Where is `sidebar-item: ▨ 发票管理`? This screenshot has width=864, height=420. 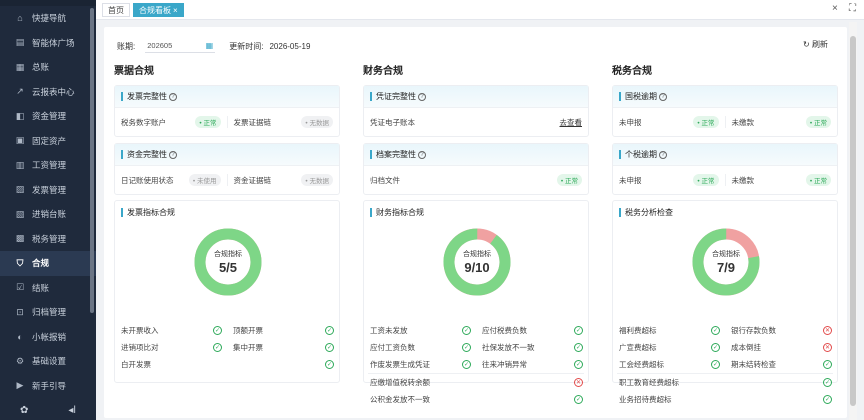 sidebar-item: ▨ 发票管理 is located at coordinates (48, 190).